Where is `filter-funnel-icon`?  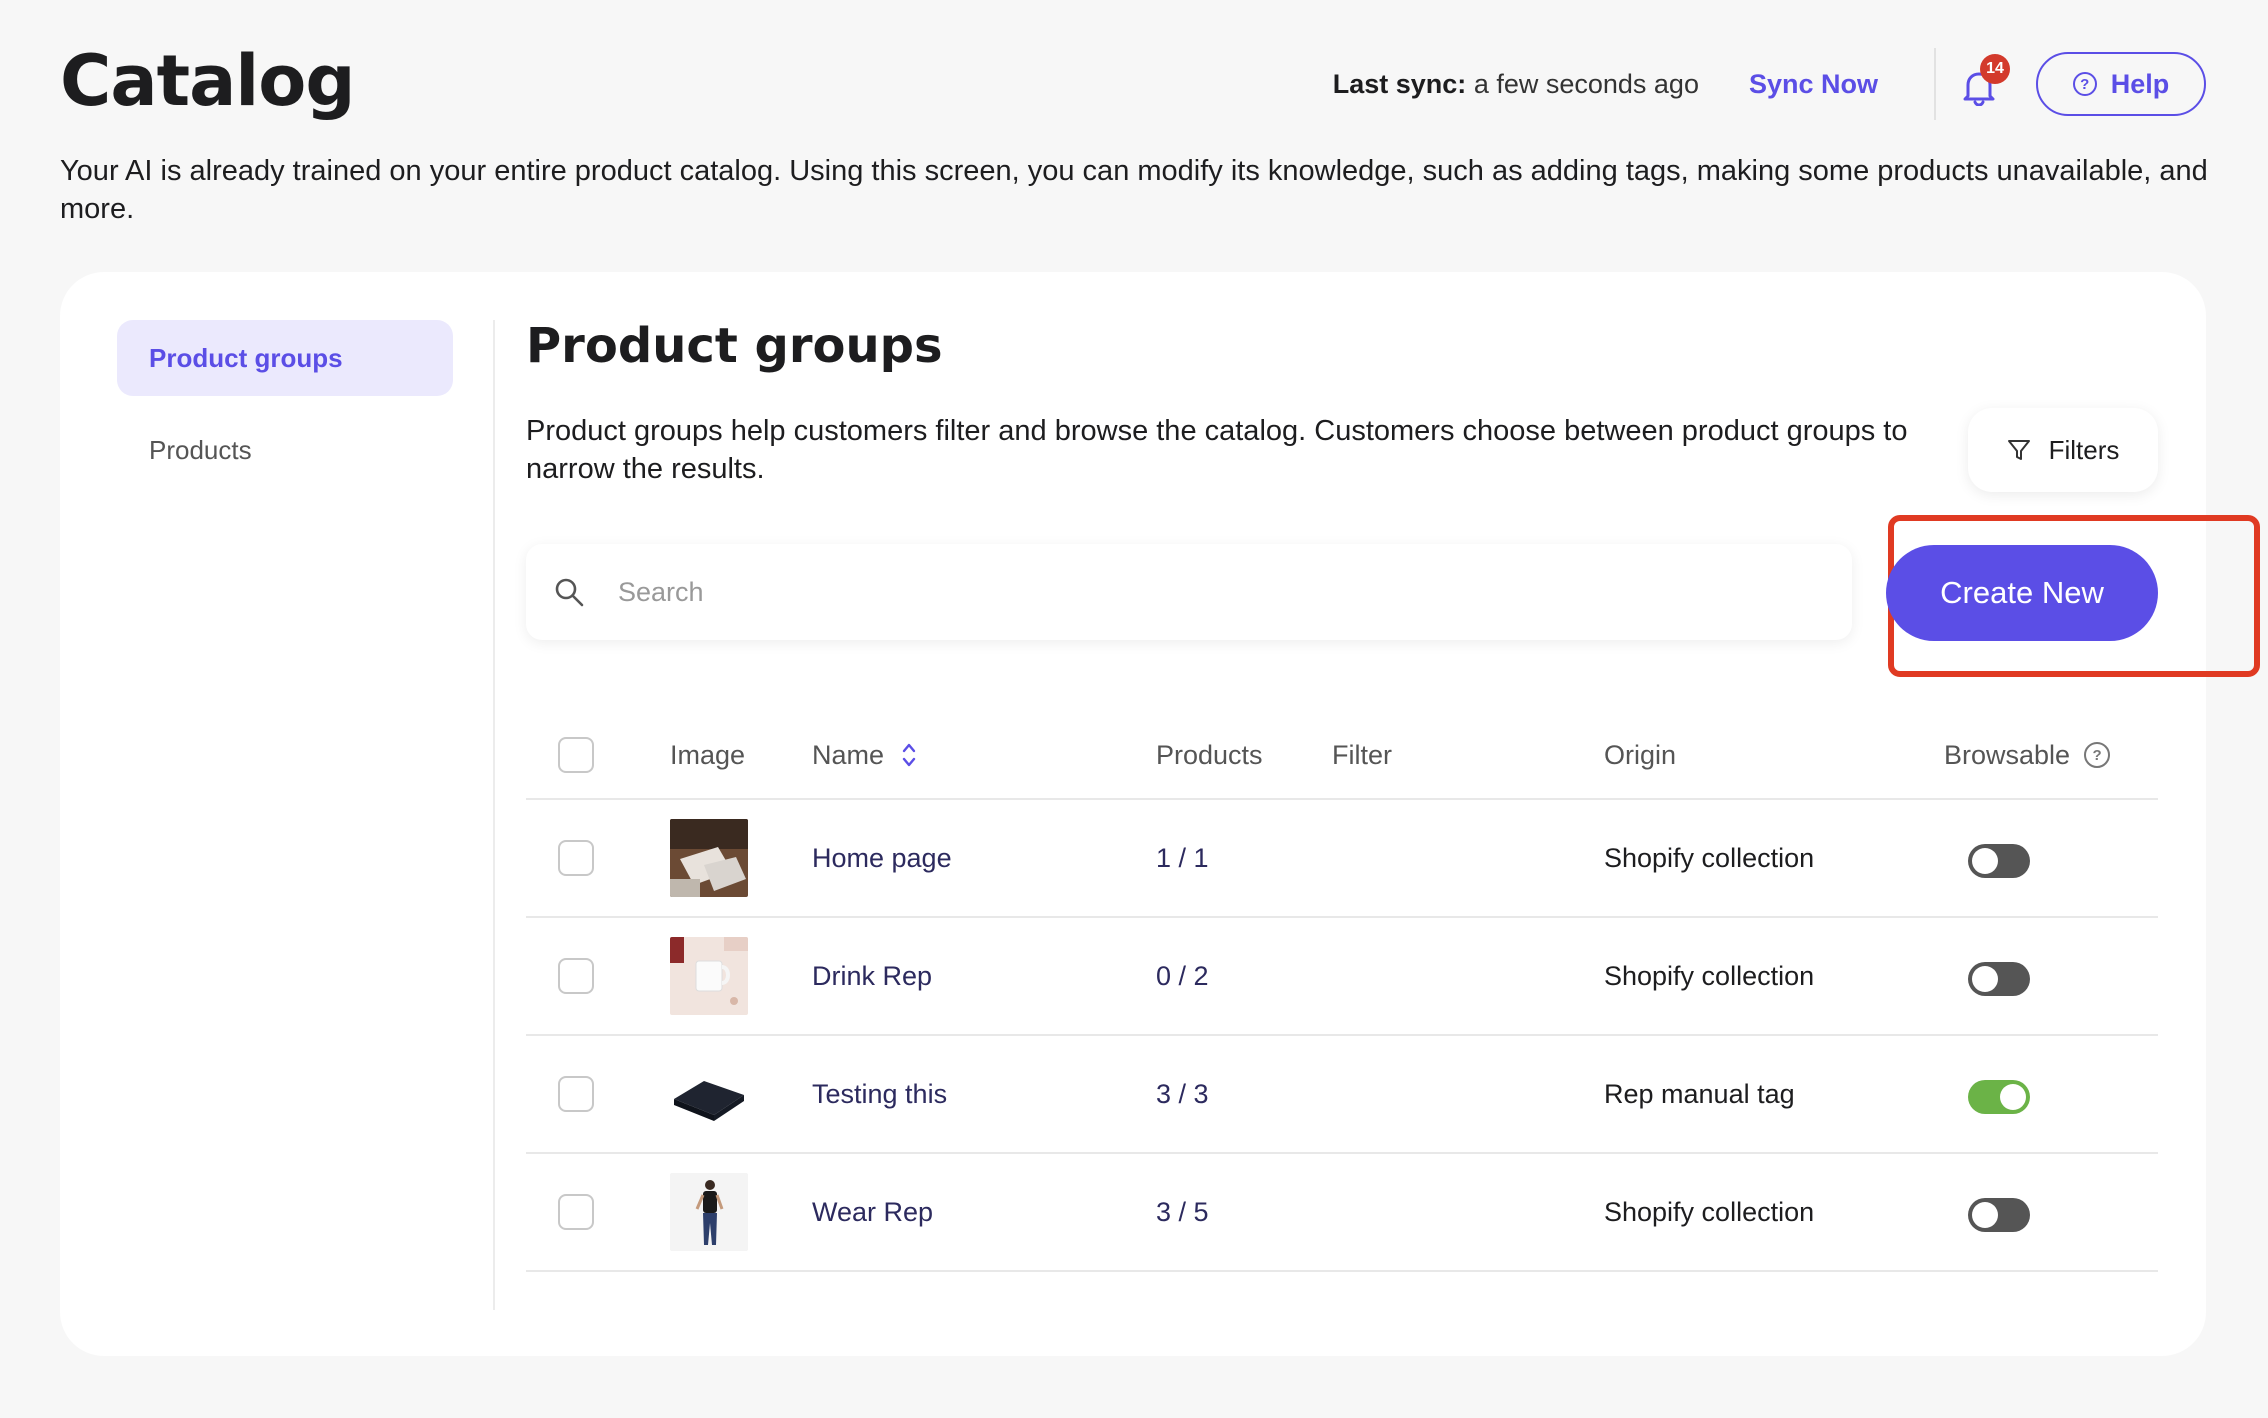
filter-funnel-icon is located at coordinates (2018, 450).